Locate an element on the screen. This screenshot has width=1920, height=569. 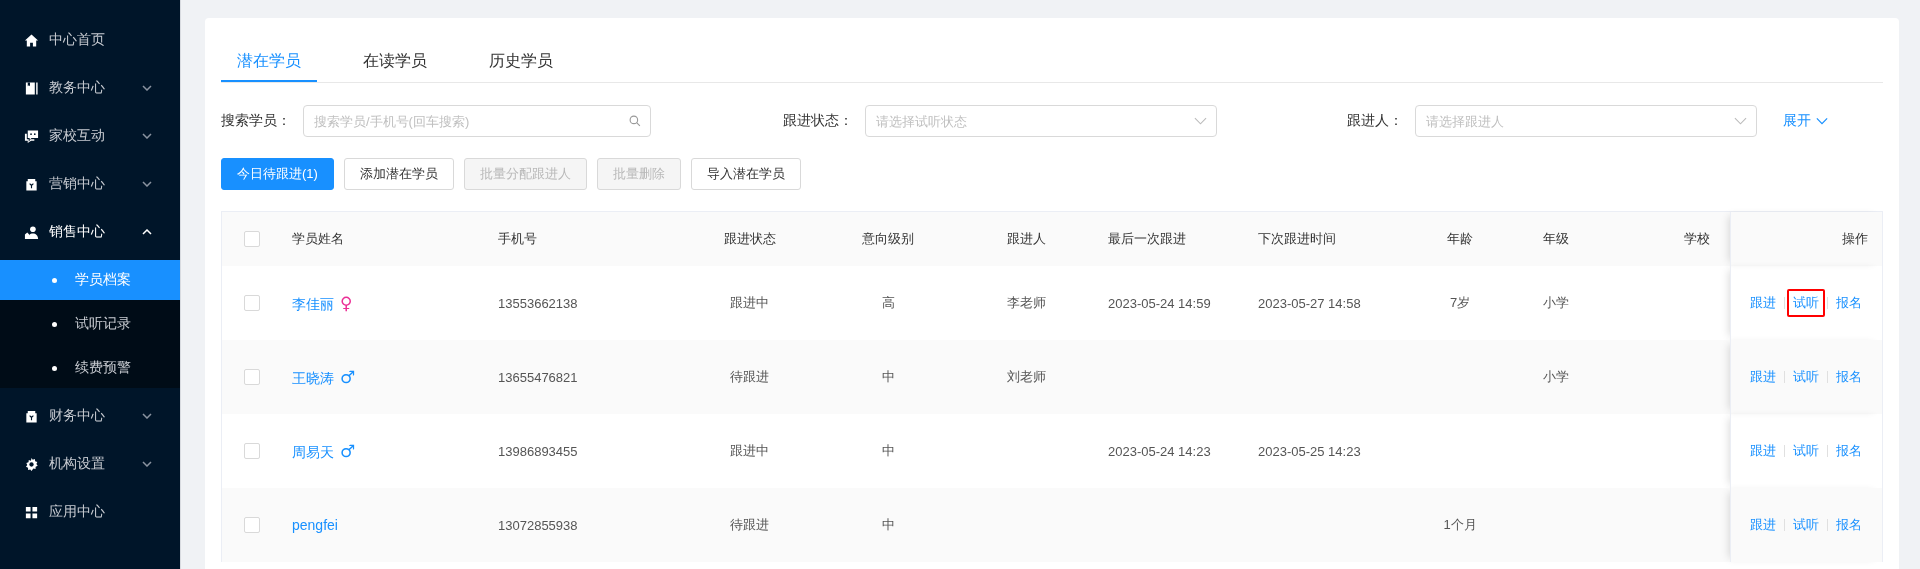
nav-item: 教务中心 is located at coordinates (90, 88).